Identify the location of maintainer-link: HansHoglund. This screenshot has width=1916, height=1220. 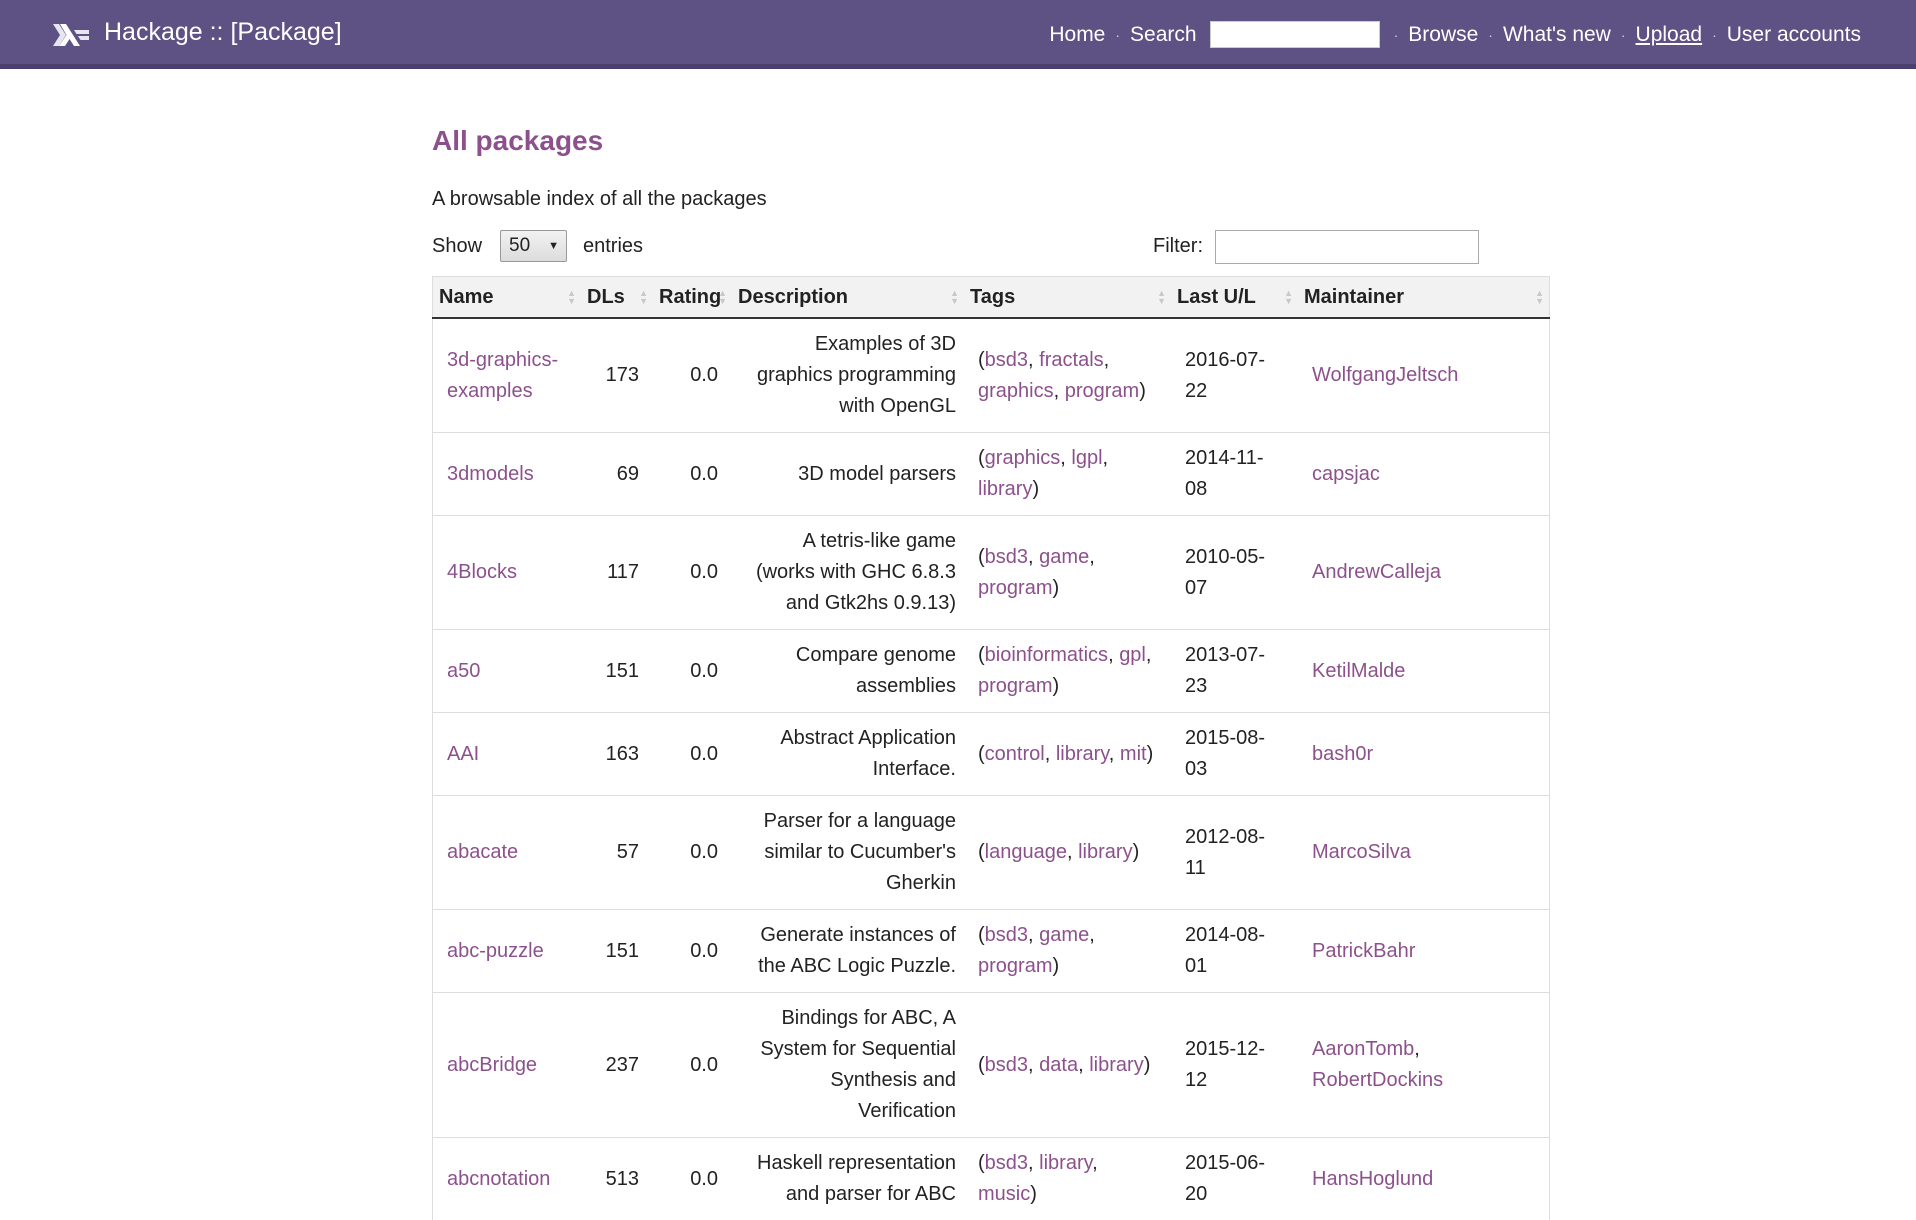
(1372, 1179).